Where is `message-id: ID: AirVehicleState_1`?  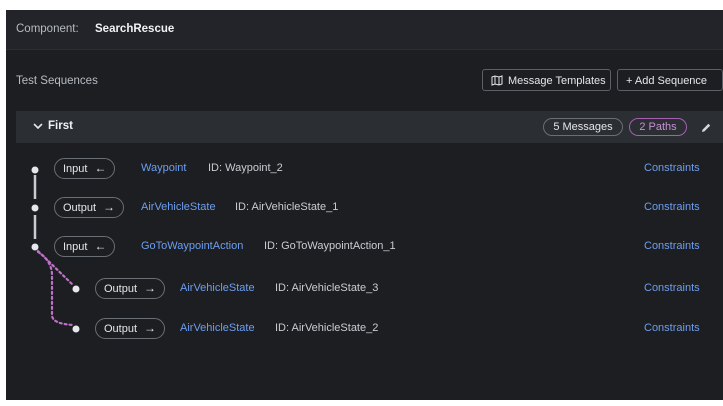 message-id: ID: AirVehicleState_1 is located at coordinates (287, 207).